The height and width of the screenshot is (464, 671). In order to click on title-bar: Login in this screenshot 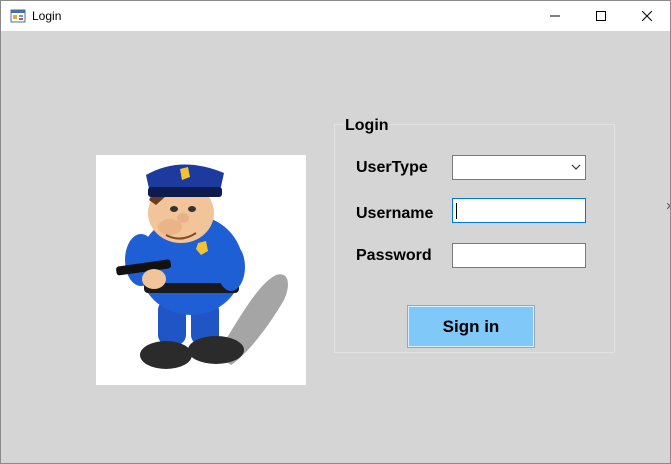, I will do `click(335, 16)`.